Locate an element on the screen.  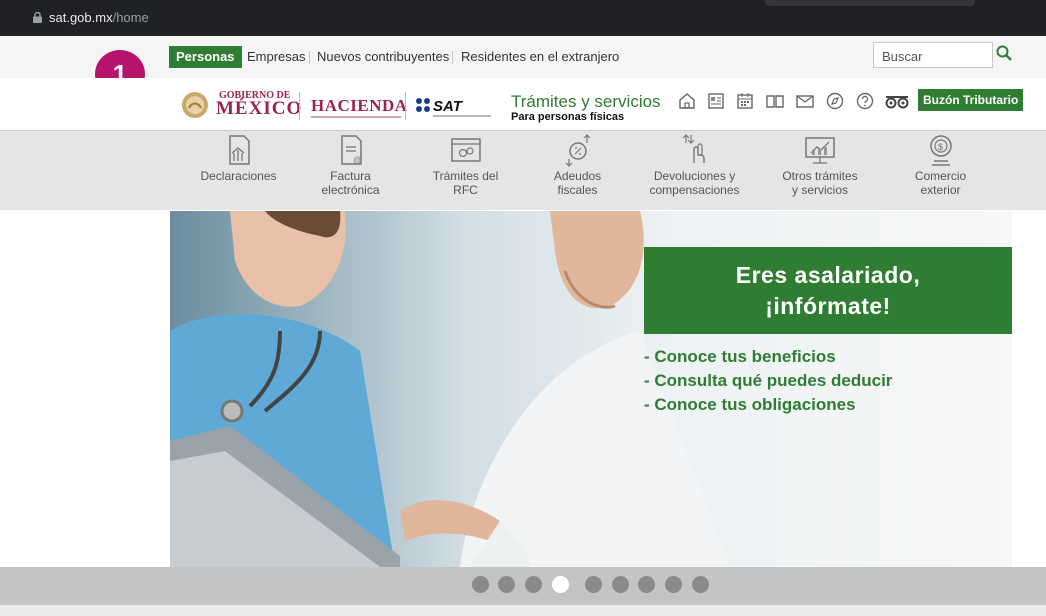
search-box is located at coordinates (933, 55).